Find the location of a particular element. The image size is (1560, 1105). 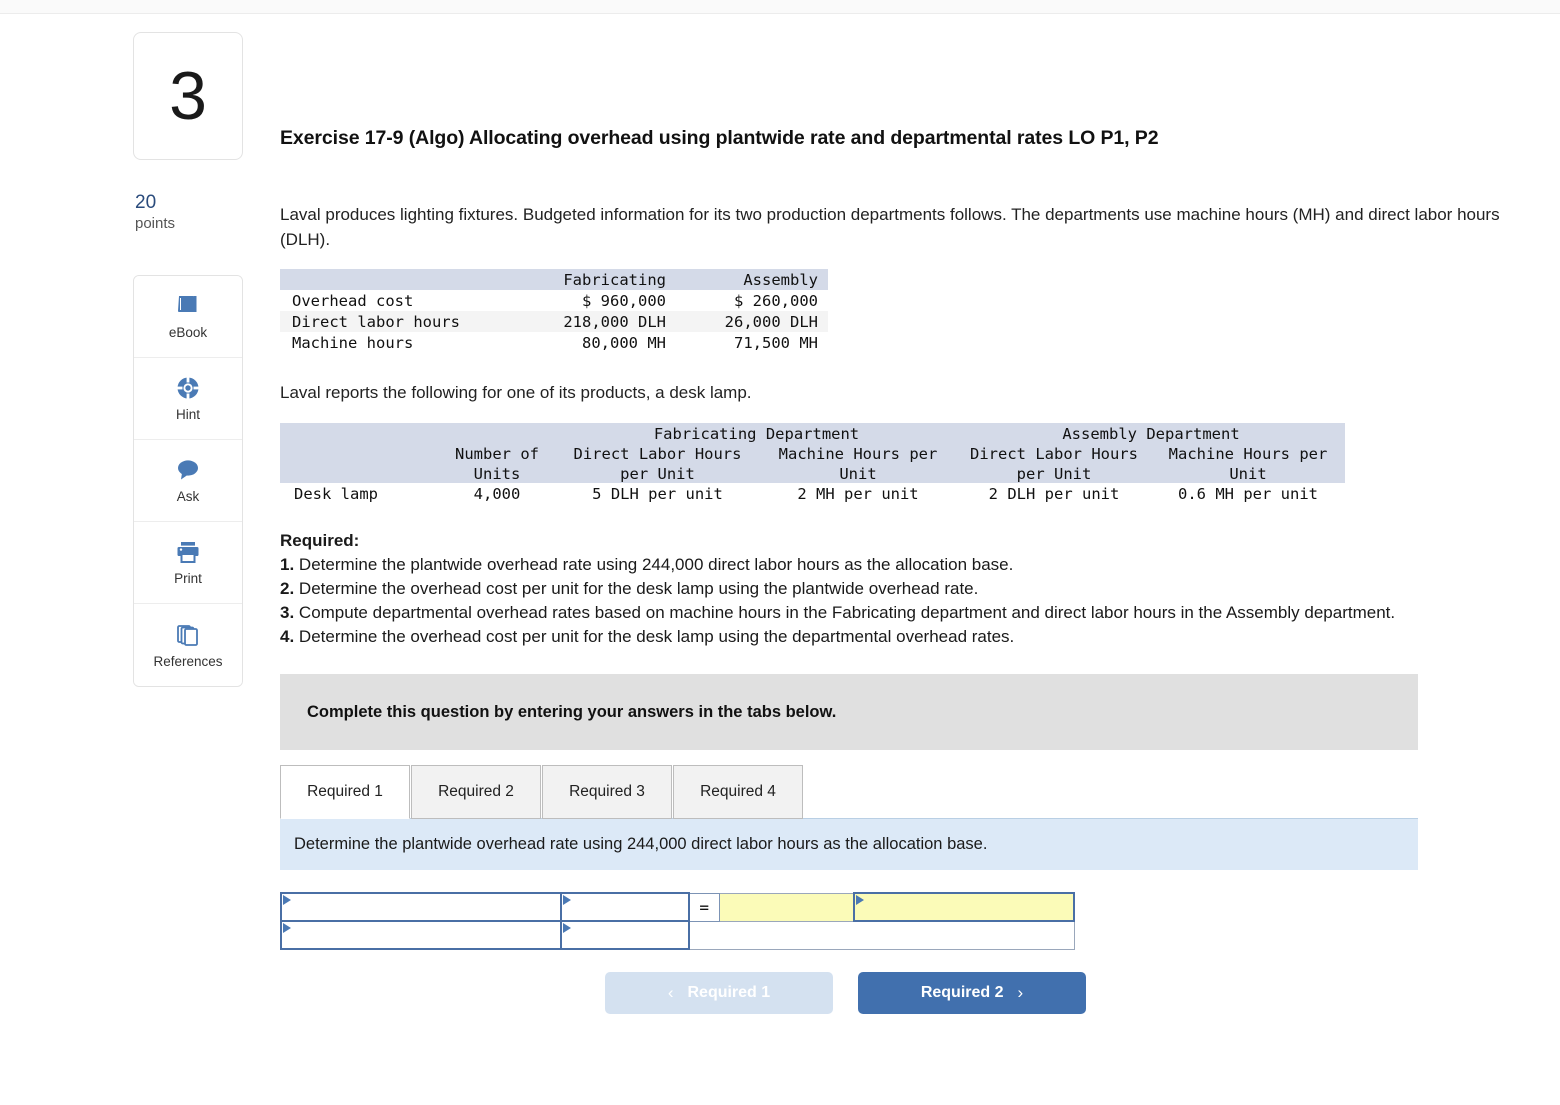

budget-row0-label: Overhead cost is located at coordinates (353, 300).